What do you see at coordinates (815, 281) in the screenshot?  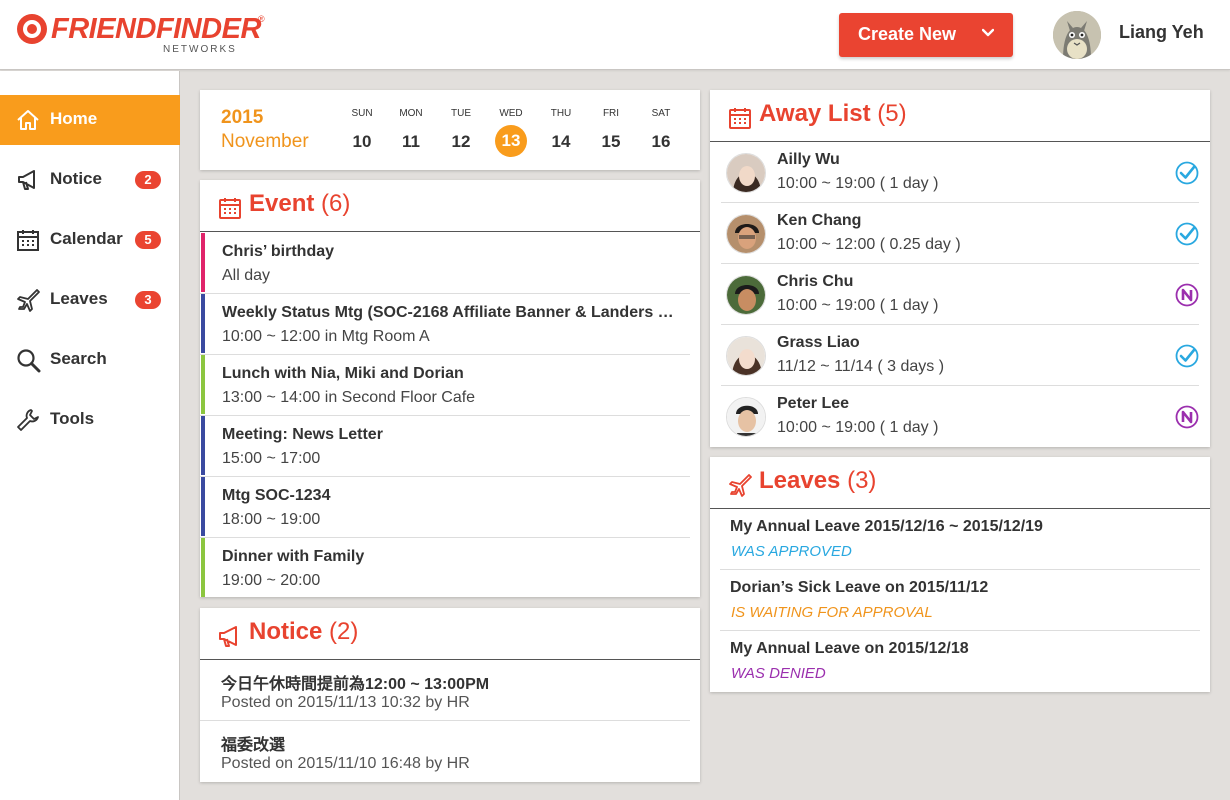 I see `away-person-name: Chris Chu` at bounding box center [815, 281].